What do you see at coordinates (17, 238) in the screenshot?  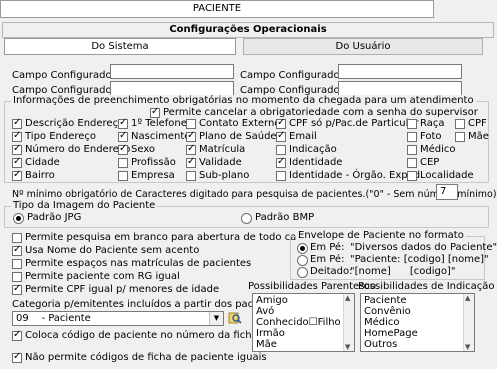 I see `opt-pesquisa-branco` at bounding box center [17, 238].